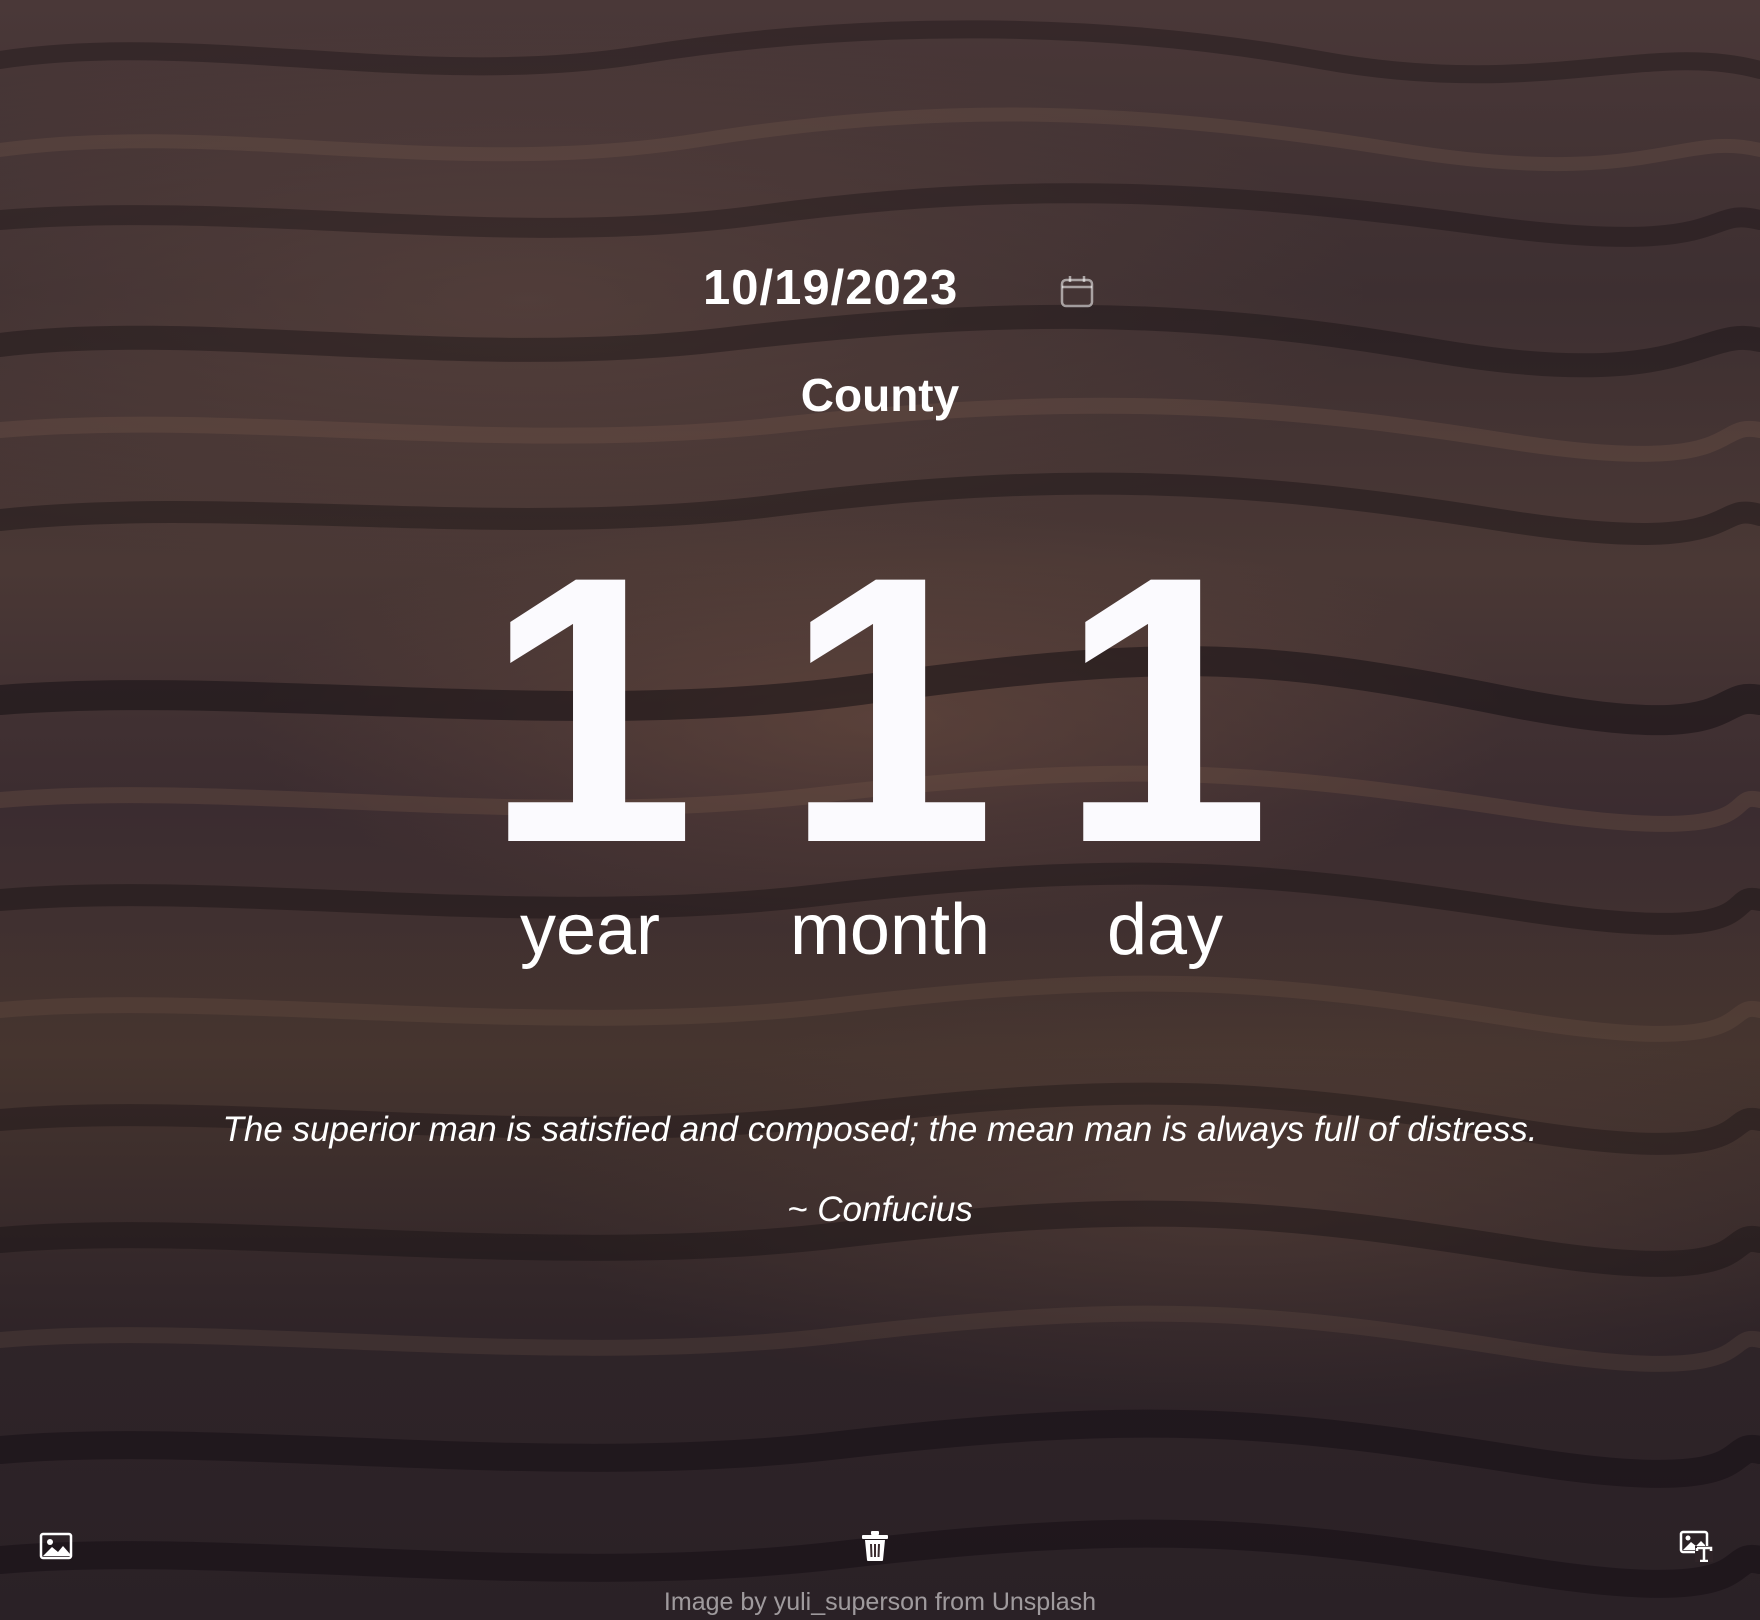 The image size is (1760, 1620). I want to click on change-image-button, so click(56, 1548).